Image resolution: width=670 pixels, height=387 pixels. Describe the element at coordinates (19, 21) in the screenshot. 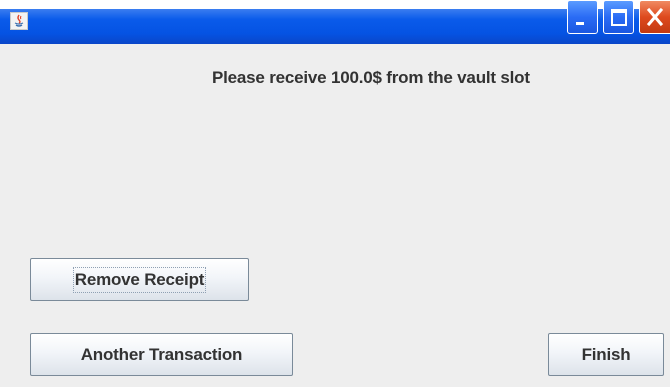

I see `java-app-icon` at that location.